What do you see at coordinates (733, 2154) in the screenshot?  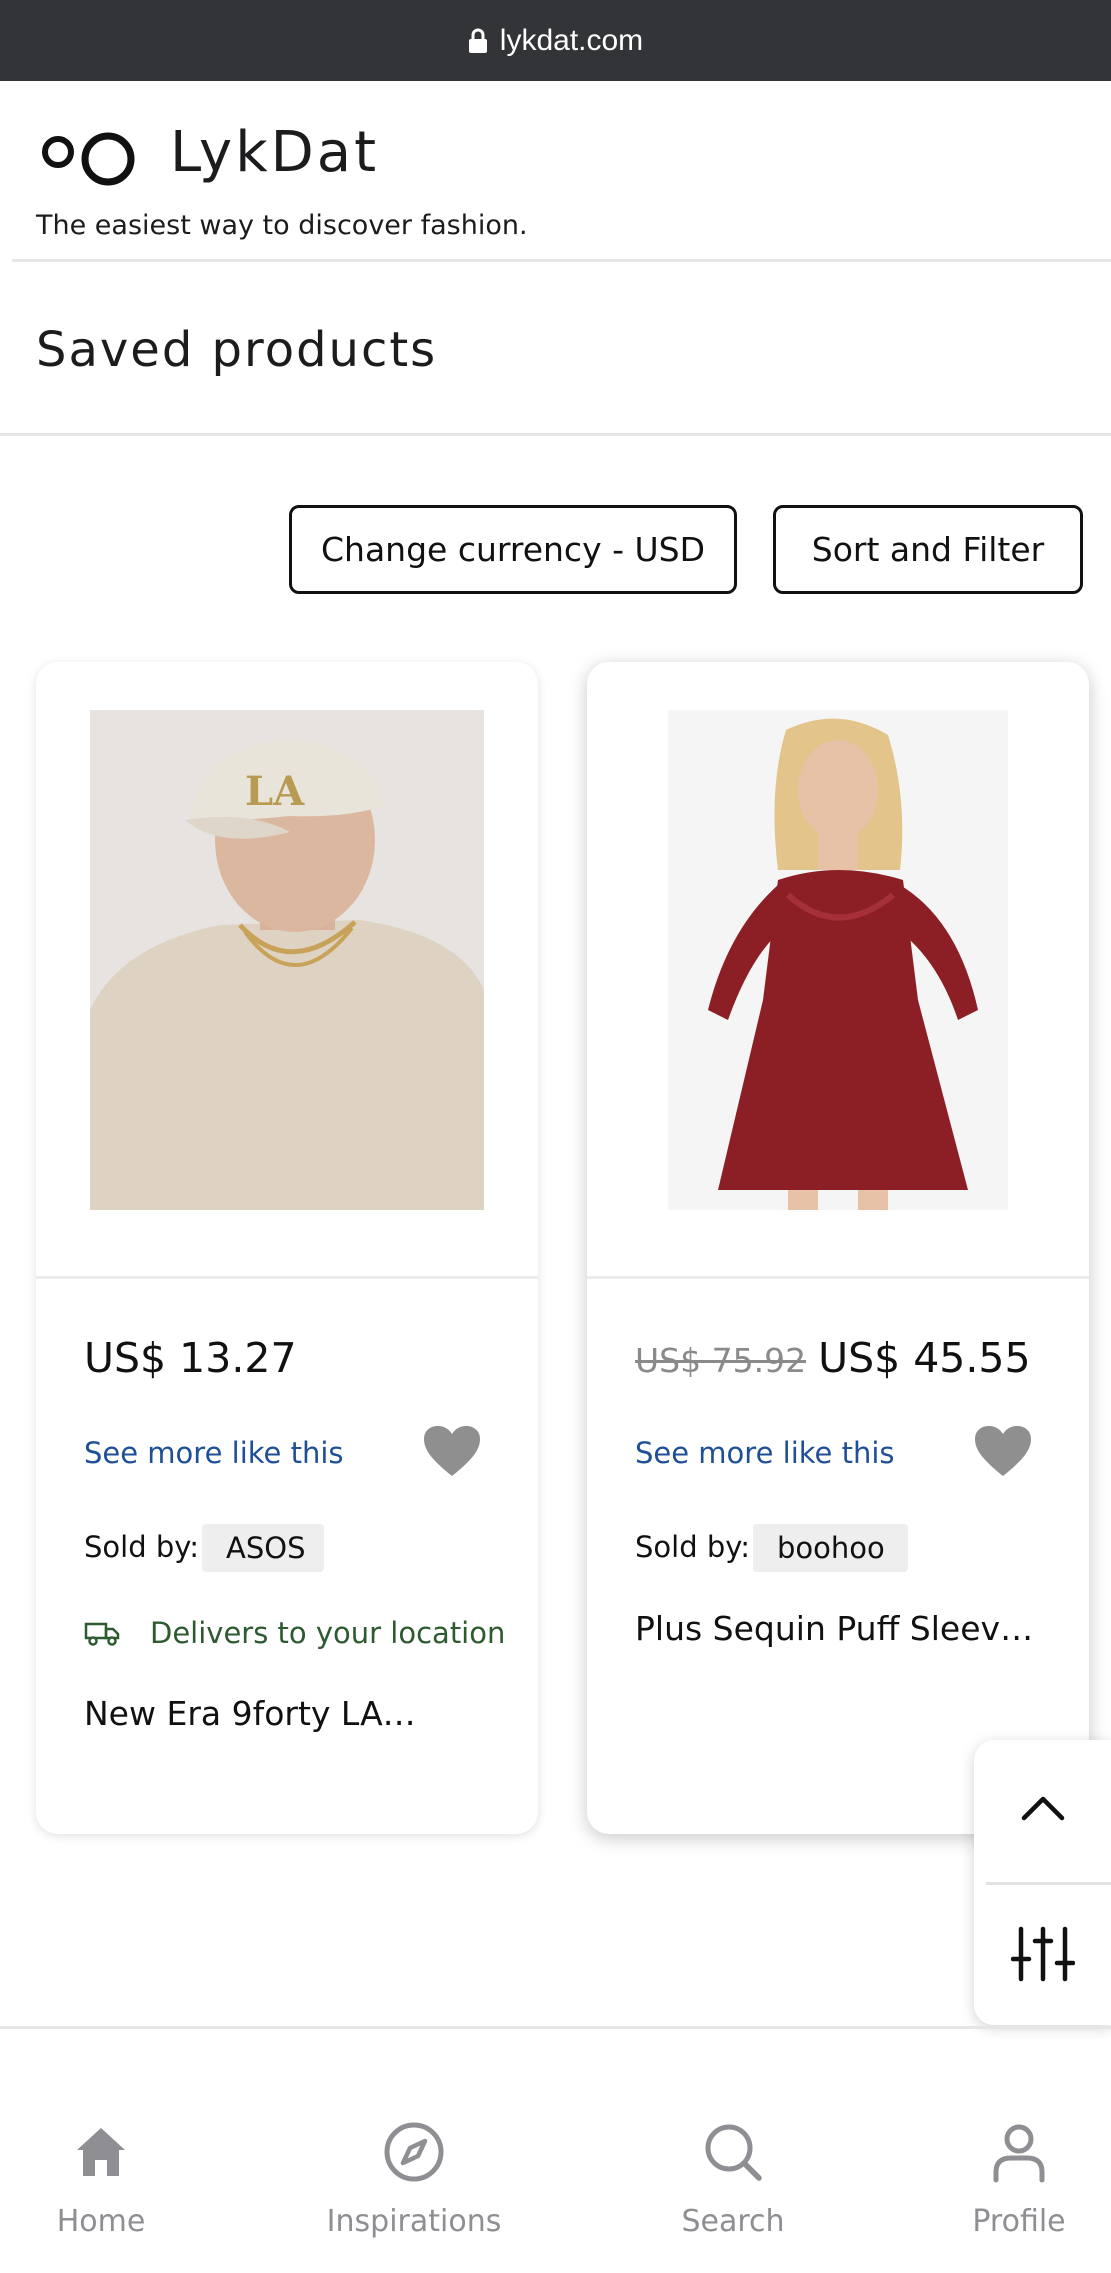 I see `search-icon` at bounding box center [733, 2154].